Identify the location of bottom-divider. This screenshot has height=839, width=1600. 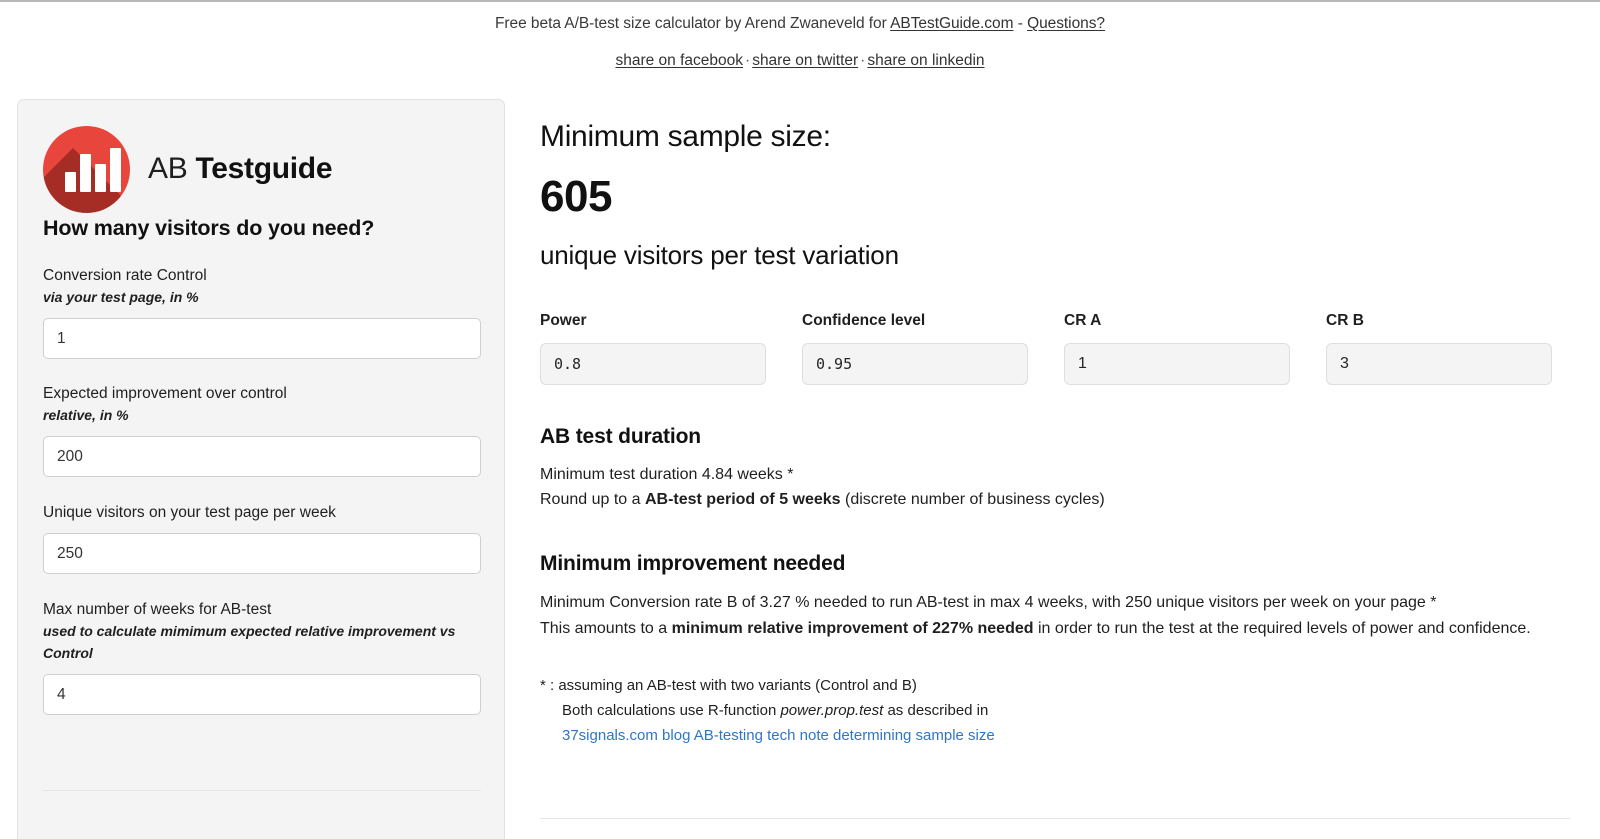
(1055, 818).